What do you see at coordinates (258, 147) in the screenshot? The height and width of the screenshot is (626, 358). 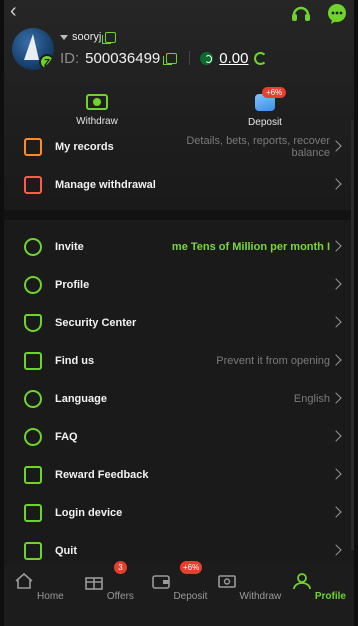 I see `my-records-hint: Details, bets, reports, recover balance` at bounding box center [258, 147].